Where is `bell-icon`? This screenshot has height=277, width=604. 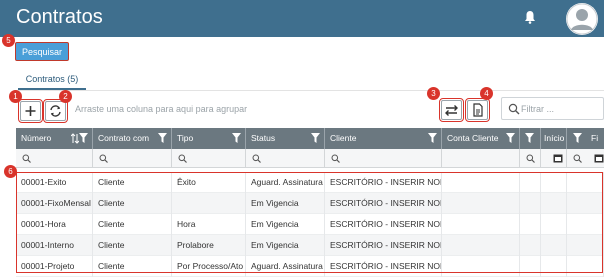
bell-icon is located at coordinates (530, 17).